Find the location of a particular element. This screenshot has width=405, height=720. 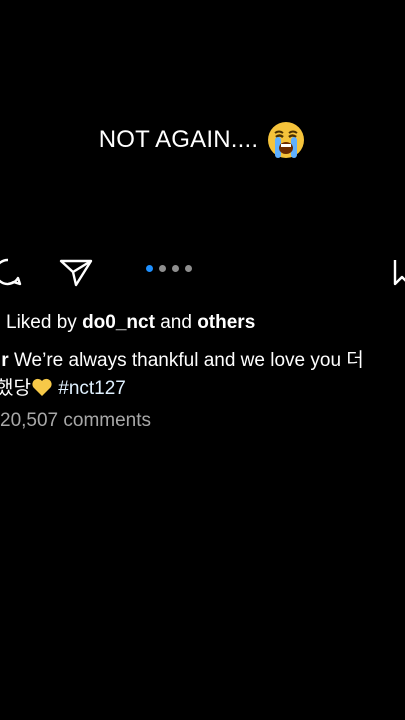

caption-username: ir is located at coordinates (4, 360).